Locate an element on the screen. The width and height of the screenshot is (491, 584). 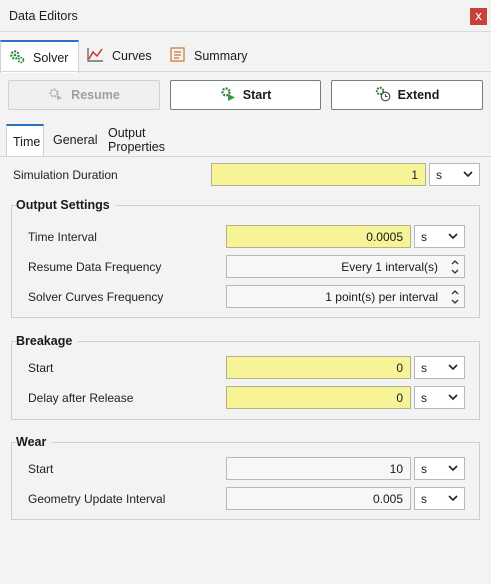
tab-solver: Solver is located at coordinates (39, 56).